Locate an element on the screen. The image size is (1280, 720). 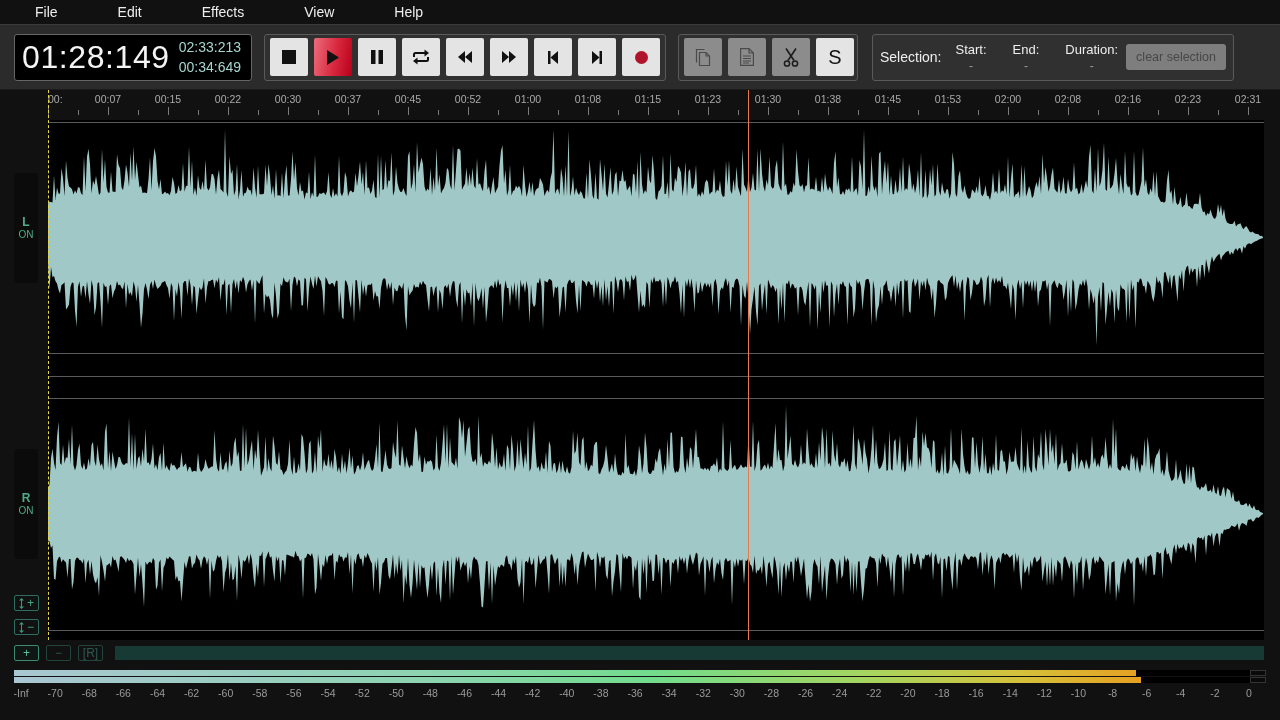
meter-scale-label: -20 is located at coordinates (908, 693).